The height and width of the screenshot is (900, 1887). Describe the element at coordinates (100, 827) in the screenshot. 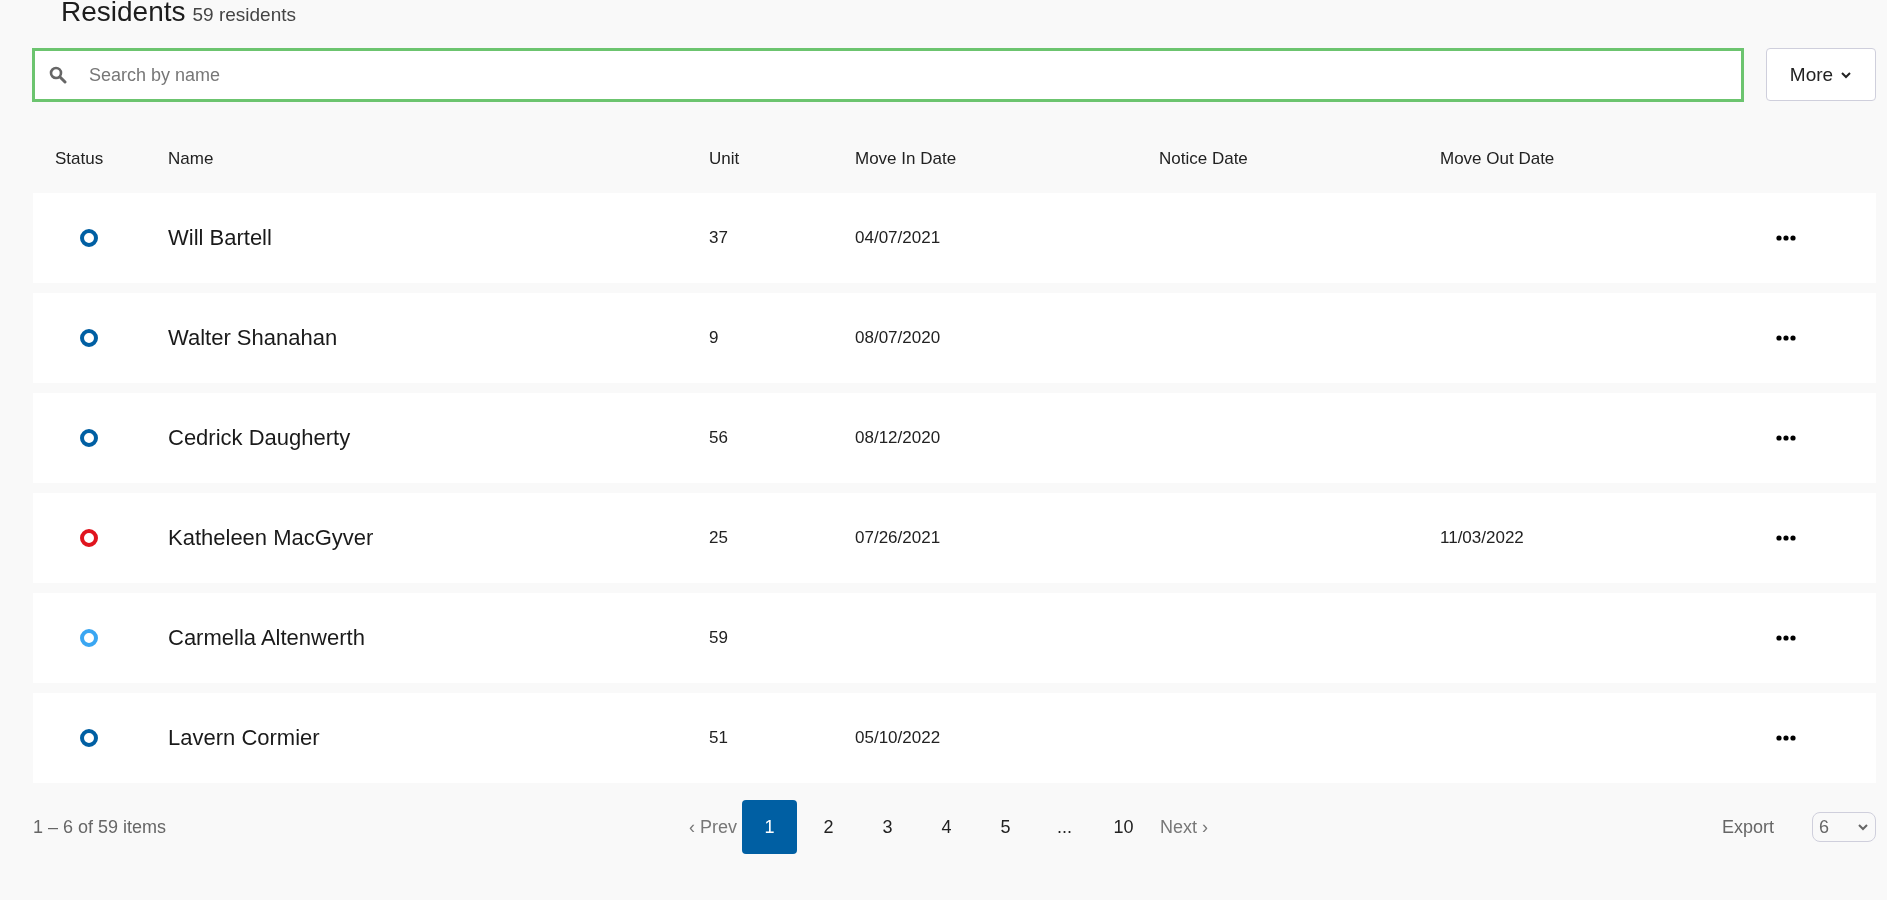

I see `items-summary: 1 – 6 of 59 items` at that location.